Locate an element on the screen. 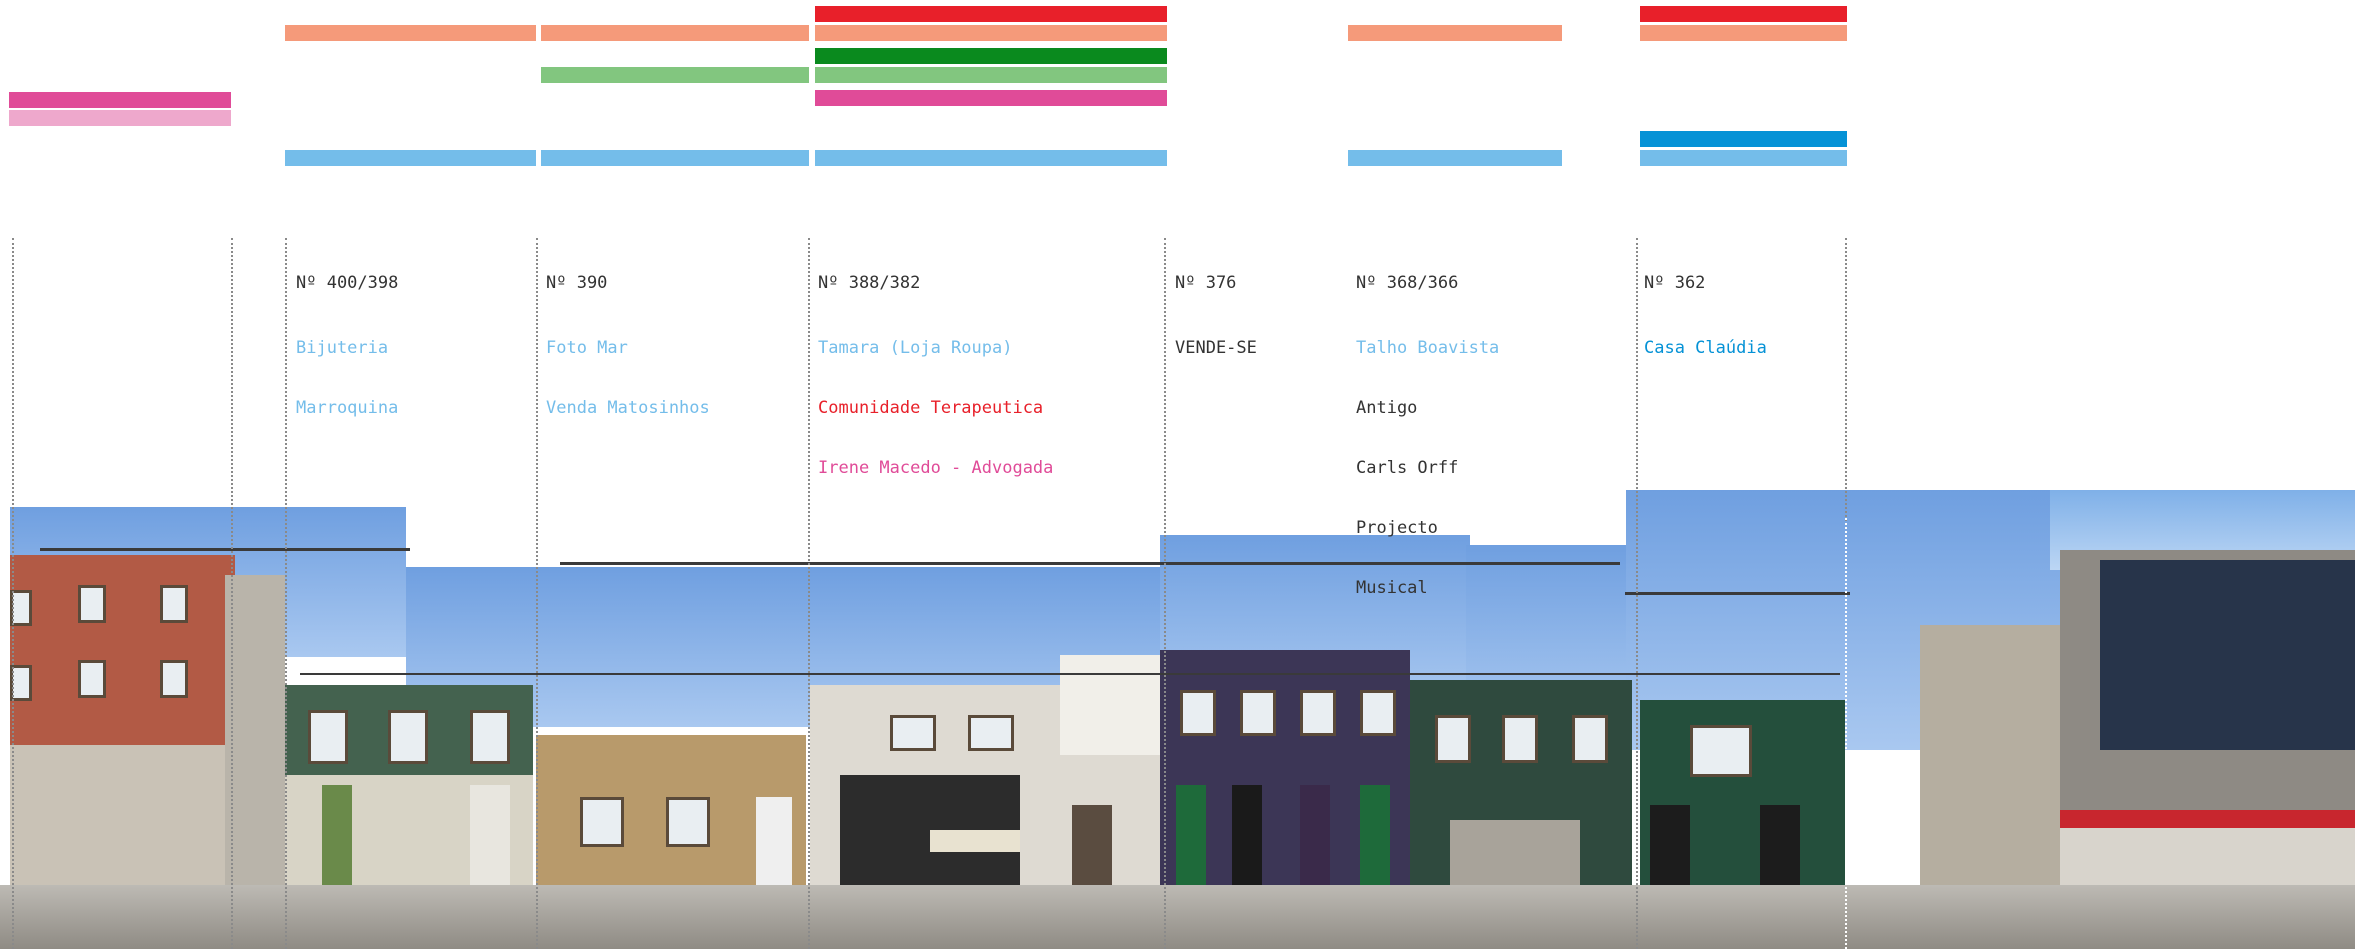 The image size is (2355, 949). business-name: Antigo is located at coordinates (1387, 408).